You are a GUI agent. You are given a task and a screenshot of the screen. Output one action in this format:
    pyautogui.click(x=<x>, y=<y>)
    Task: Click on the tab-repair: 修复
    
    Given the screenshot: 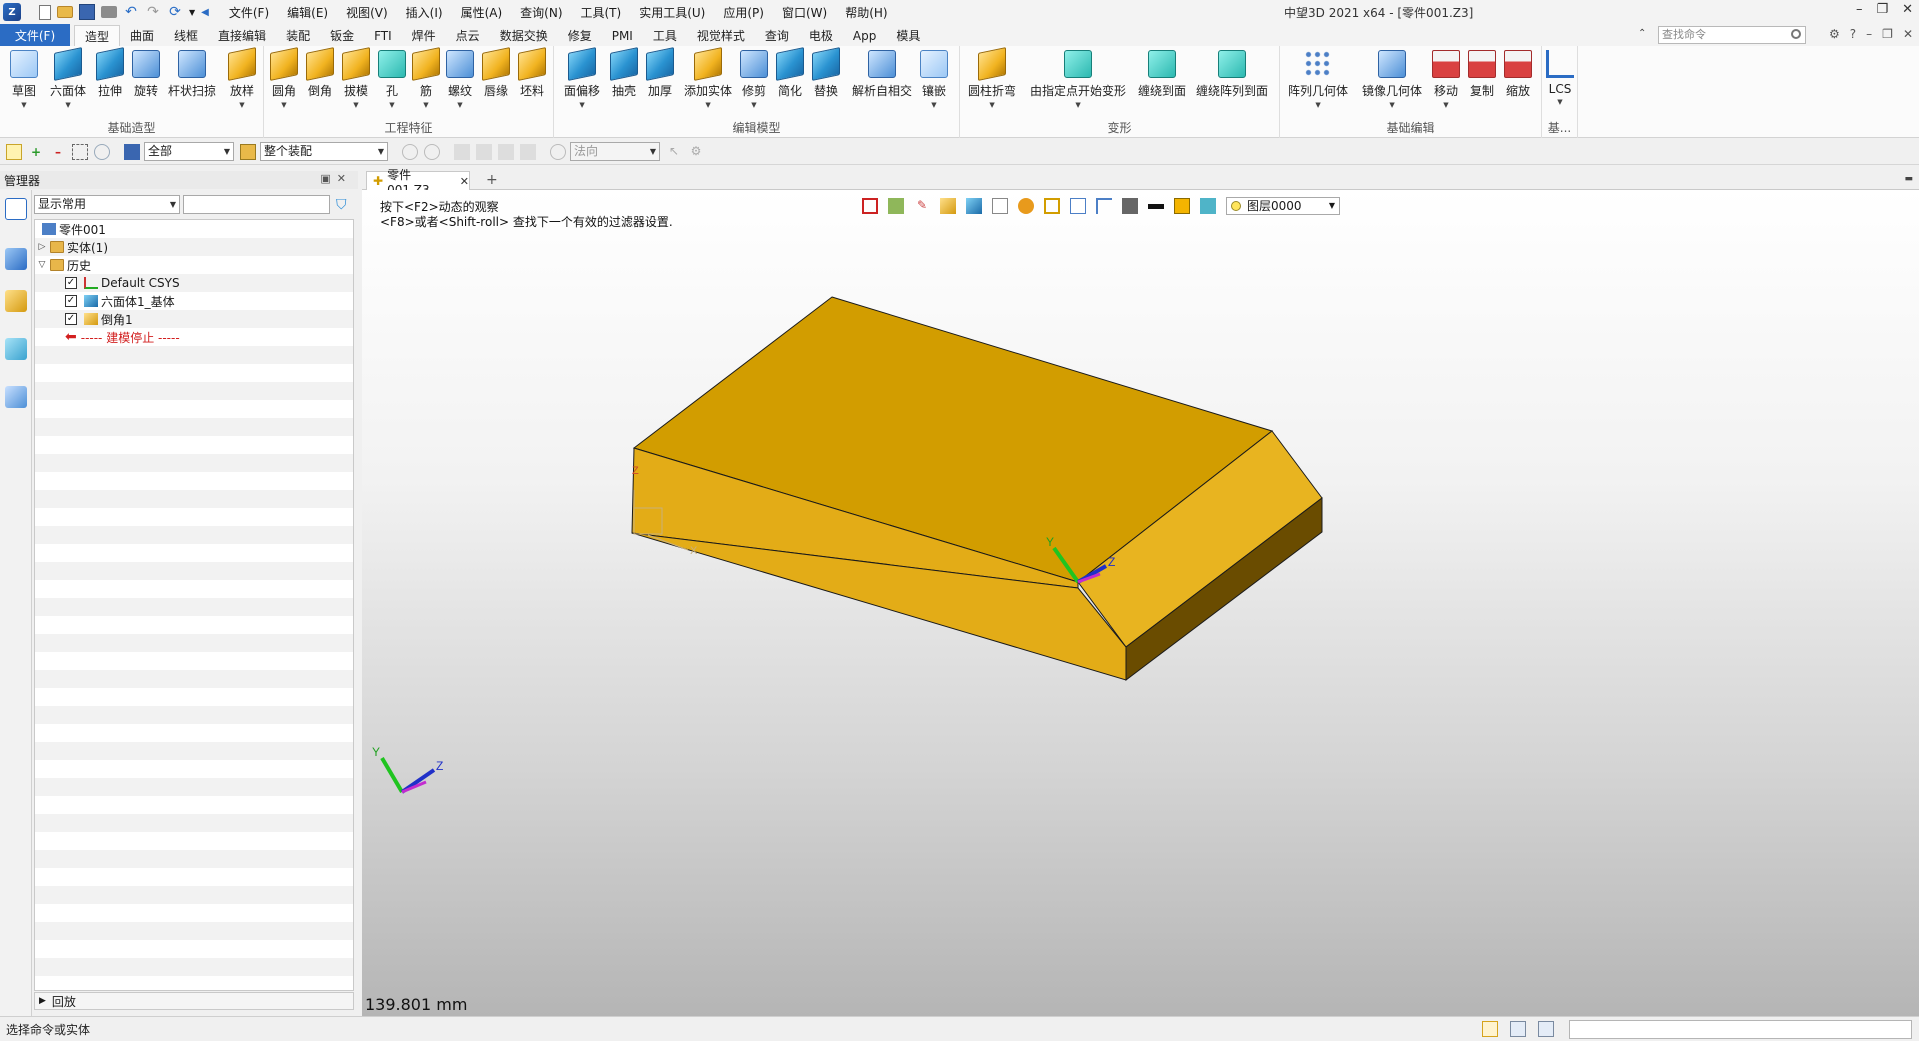 What is the action you would take?
    pyautogui.click(x=580, y=35)
    